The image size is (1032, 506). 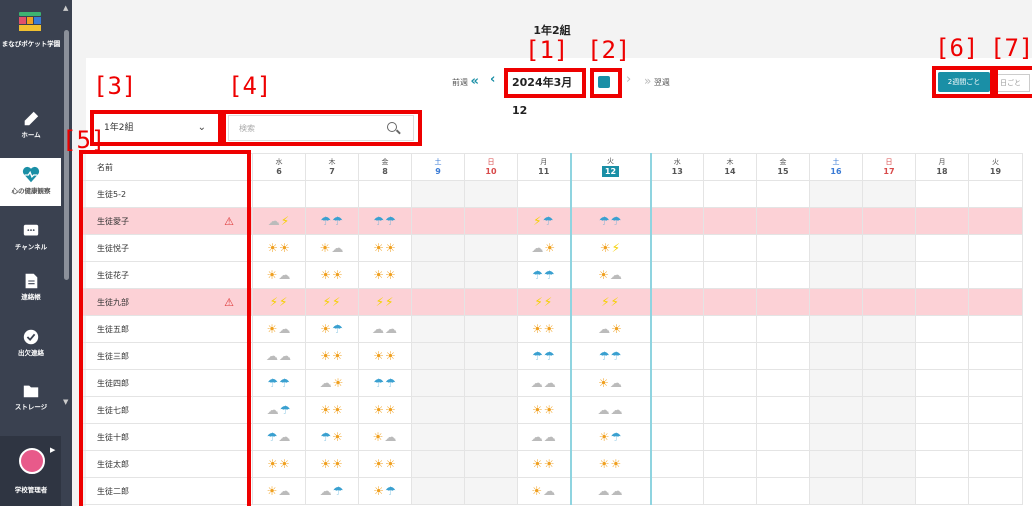 What do you see at coordinates (279, 221) in the screenshot?
I see `weather-cell: ☁⚡` at bounding box center [279, 221].